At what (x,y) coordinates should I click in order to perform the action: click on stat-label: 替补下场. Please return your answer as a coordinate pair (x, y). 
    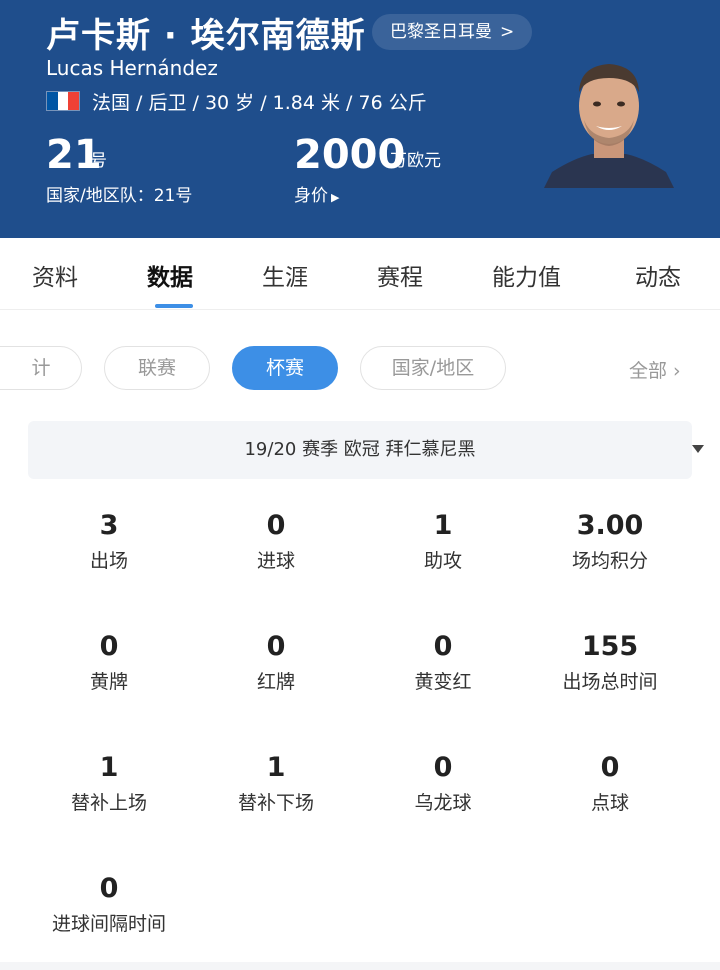
    Looking at the image, I should click on (275, 803).